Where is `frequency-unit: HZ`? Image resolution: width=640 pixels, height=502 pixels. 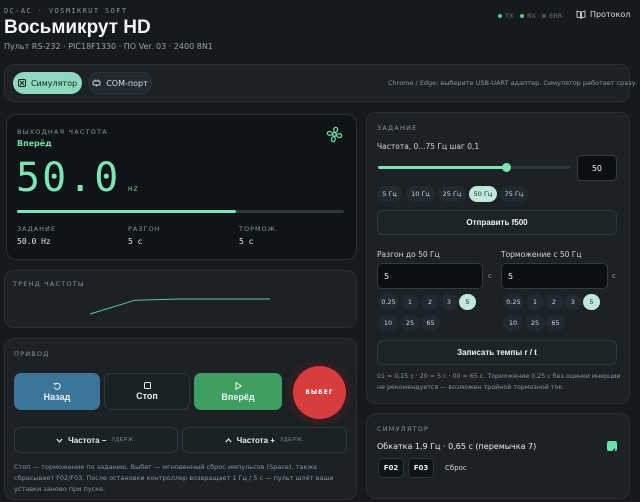 frequency-unit: HZ is located at coordinates (133, 189).